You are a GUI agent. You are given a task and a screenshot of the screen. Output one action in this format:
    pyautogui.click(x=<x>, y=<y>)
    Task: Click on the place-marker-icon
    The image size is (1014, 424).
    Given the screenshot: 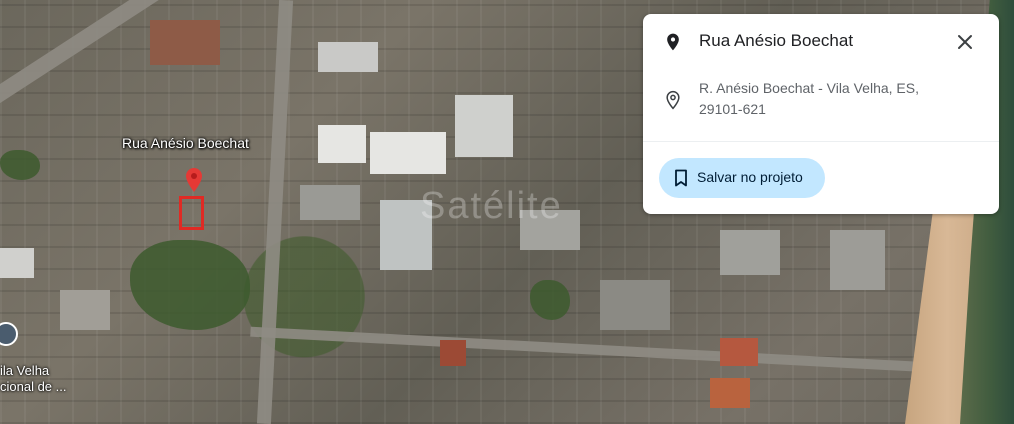 What is the action you would take?
    pyautogui.click(x=9, y=334)
    